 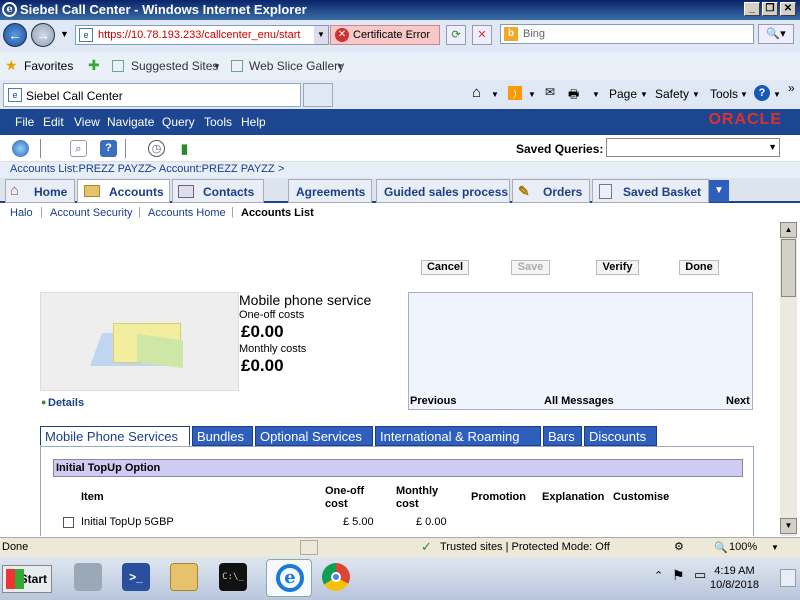 I want to click on menu-query: Query, so click(x=178, y=122).